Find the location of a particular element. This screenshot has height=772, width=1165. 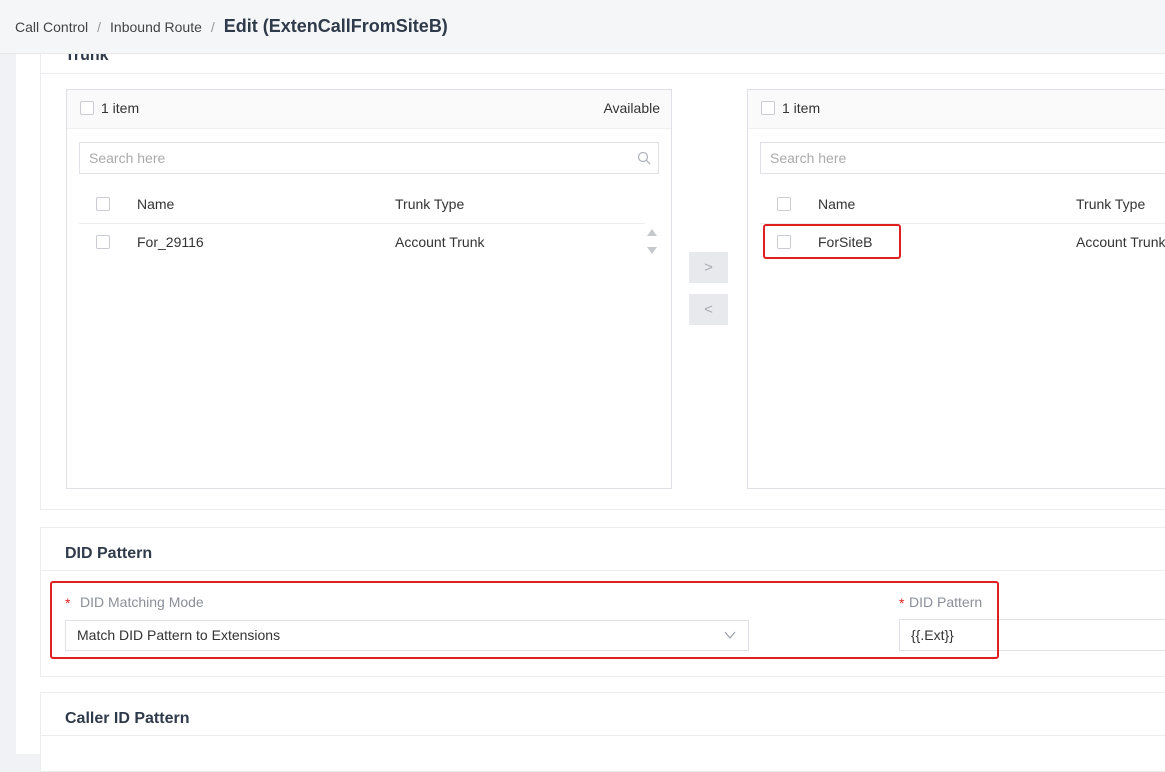

page-title: Edit (ExtenCallFromSiteB) is located at coordinates (335, 26).